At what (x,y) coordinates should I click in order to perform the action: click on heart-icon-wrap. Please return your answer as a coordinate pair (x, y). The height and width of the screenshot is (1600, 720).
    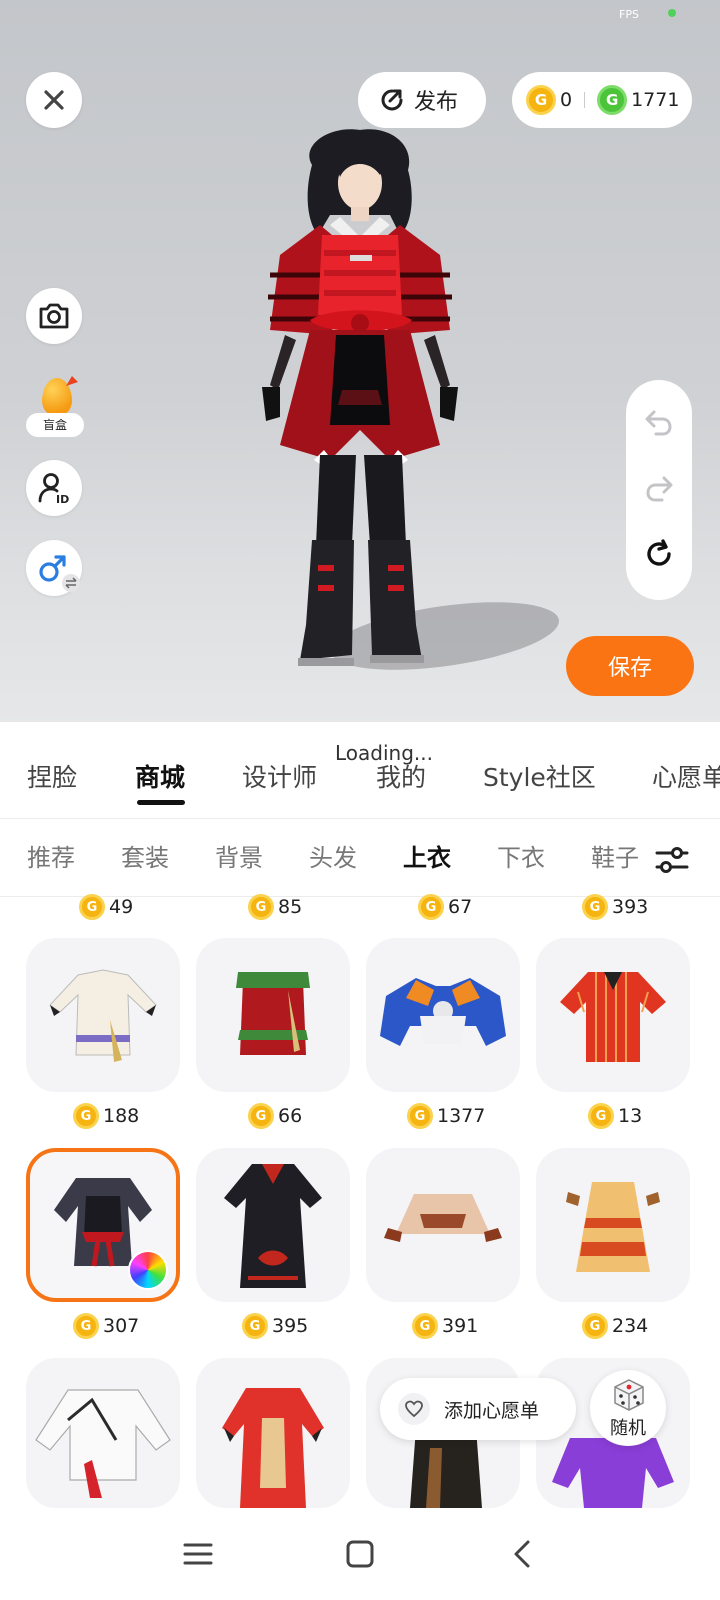
    Looking at the image, I should click on (414, 1409).